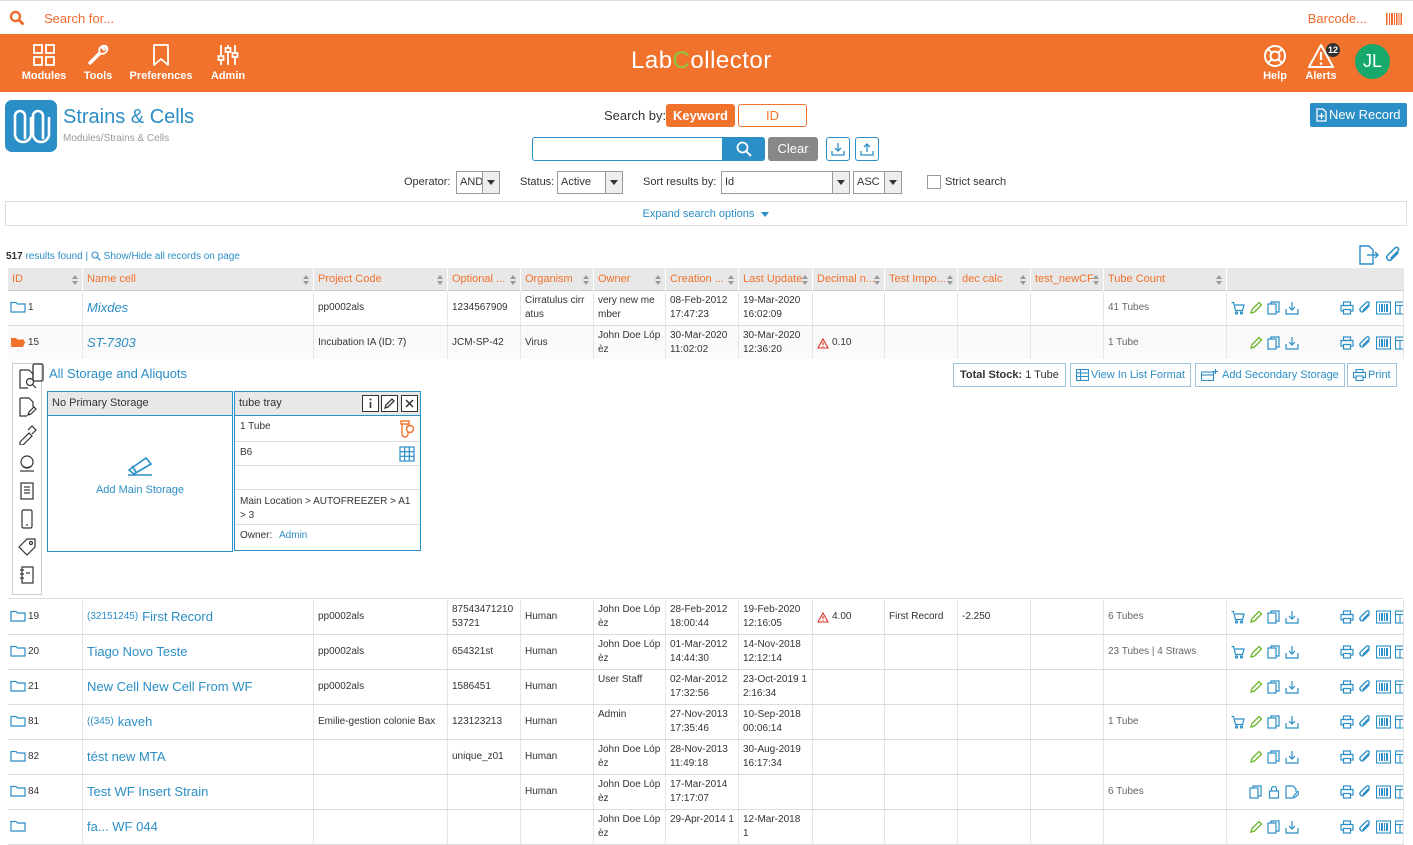  Describe the element at coordinates (198, 792) in the screenshot. I see `name-cell: Test WF Insert Strain` at that location.